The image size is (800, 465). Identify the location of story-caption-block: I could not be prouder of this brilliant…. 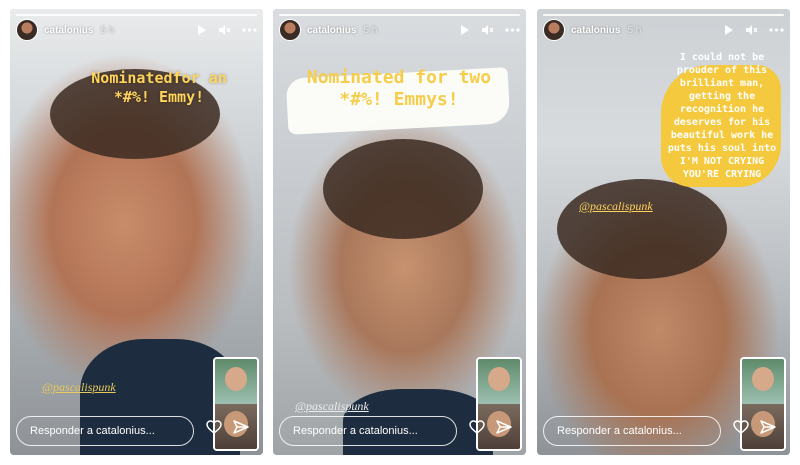
(722, 119).